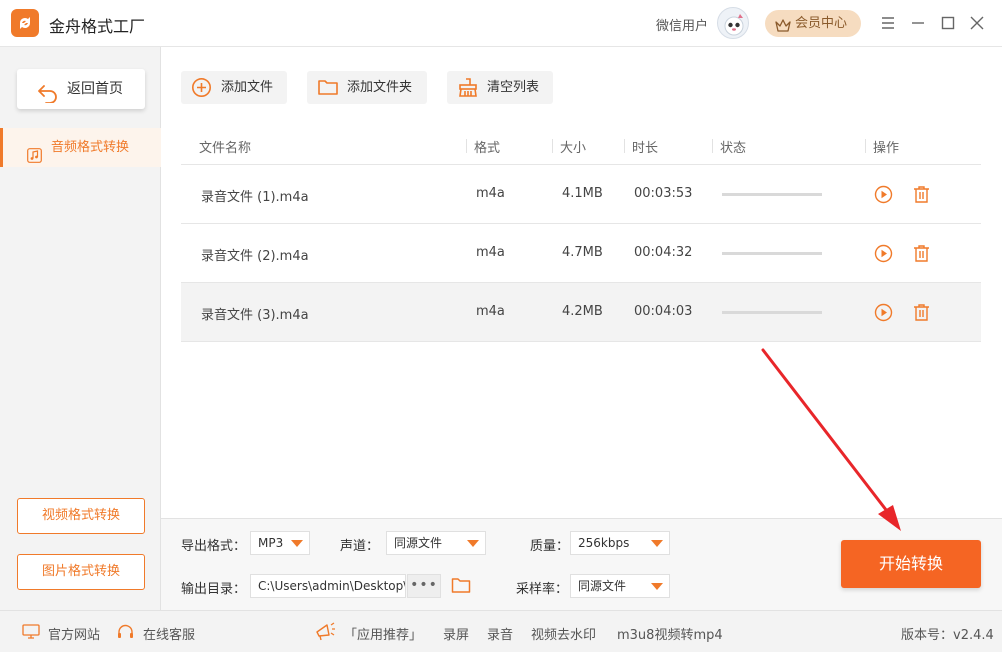 The width and height of the screenshot is (1002, 652). I want to click on column-header-format: 格式, so click(487, 148).